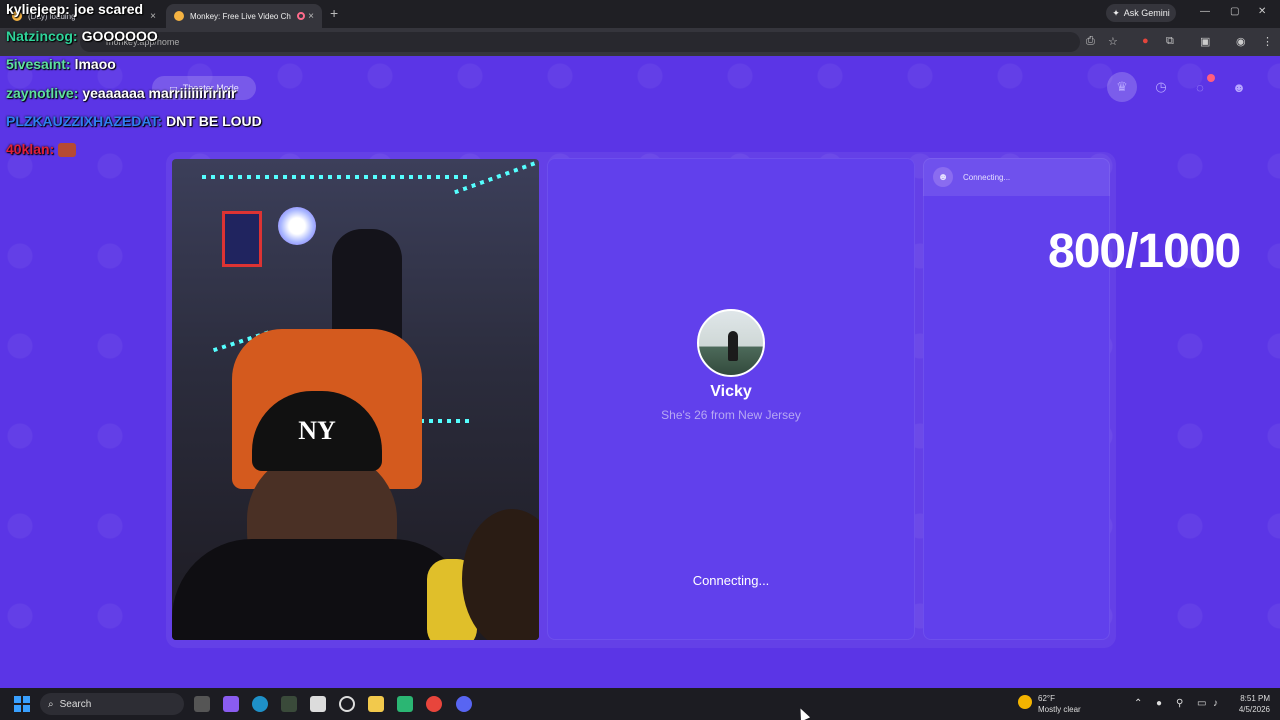  I want to click on profile-icon: ◉, so click(1241, 41).